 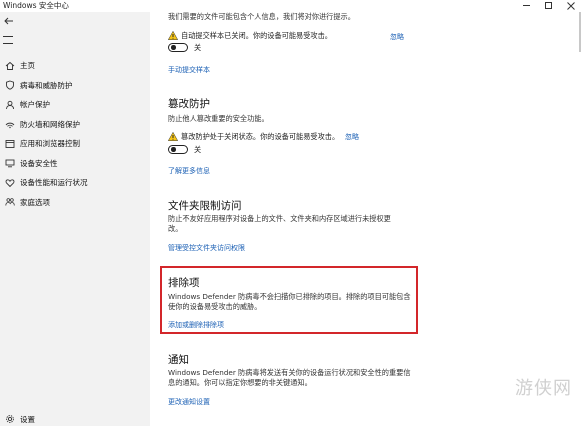 I want to click on minimize-button, so click(x=526, y=5).